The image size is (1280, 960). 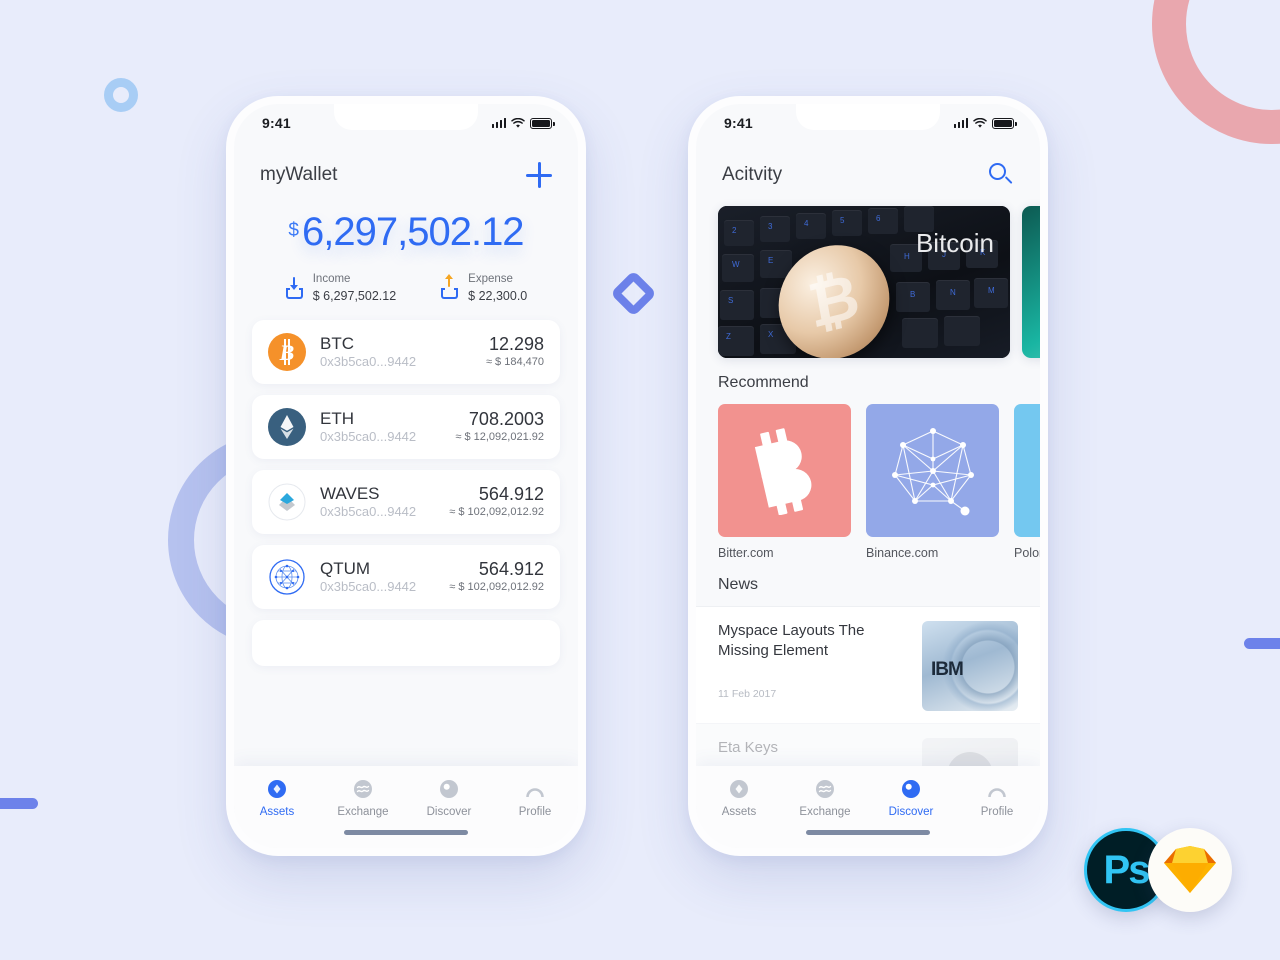 I want to click on assets-app-bar: myWallet, so click(x=406, y=167).